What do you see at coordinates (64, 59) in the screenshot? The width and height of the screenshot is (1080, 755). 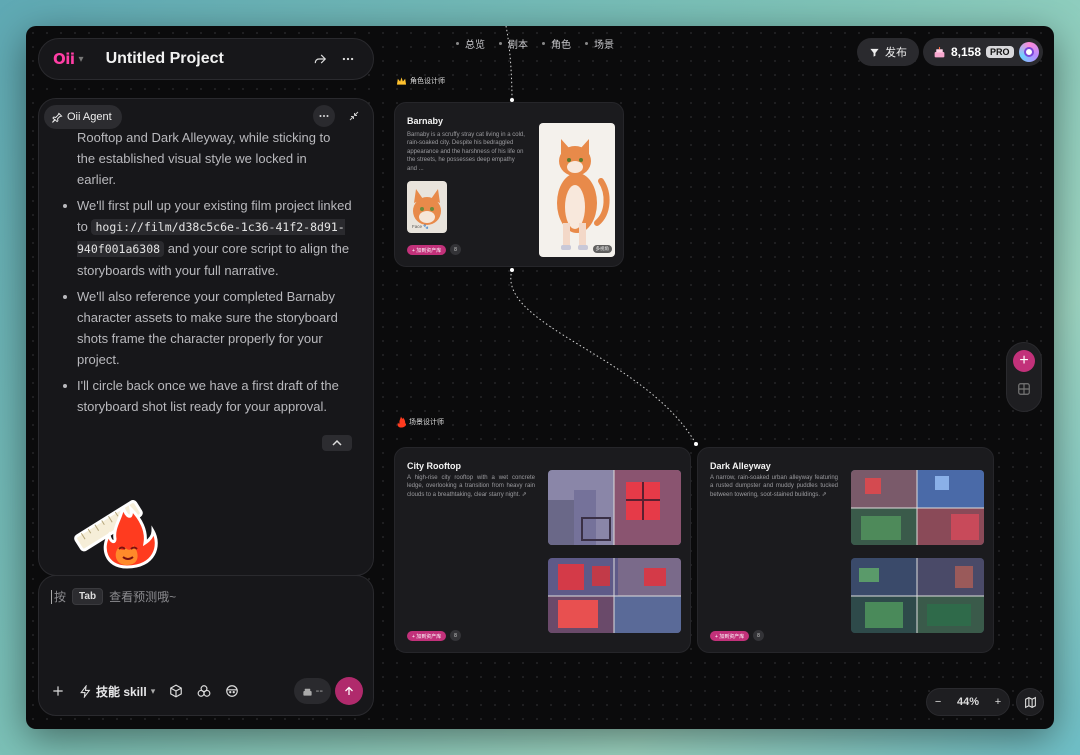 I see `app-logo: Oii` at bounding box center [64, 59].